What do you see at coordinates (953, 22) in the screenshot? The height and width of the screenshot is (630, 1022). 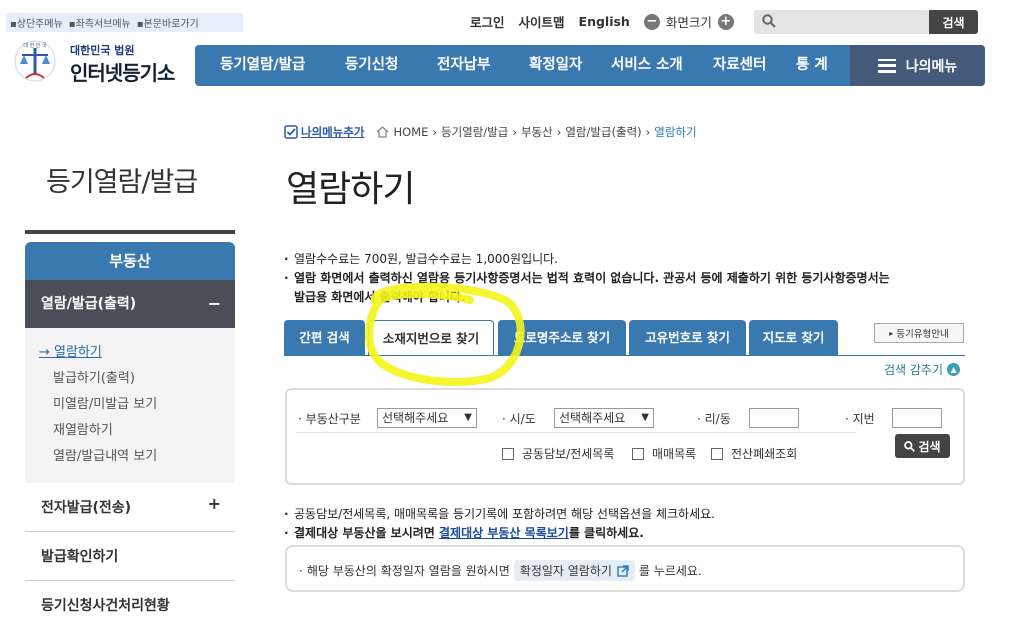 I see `search-button: 검색` at bounding box center [953, 22].